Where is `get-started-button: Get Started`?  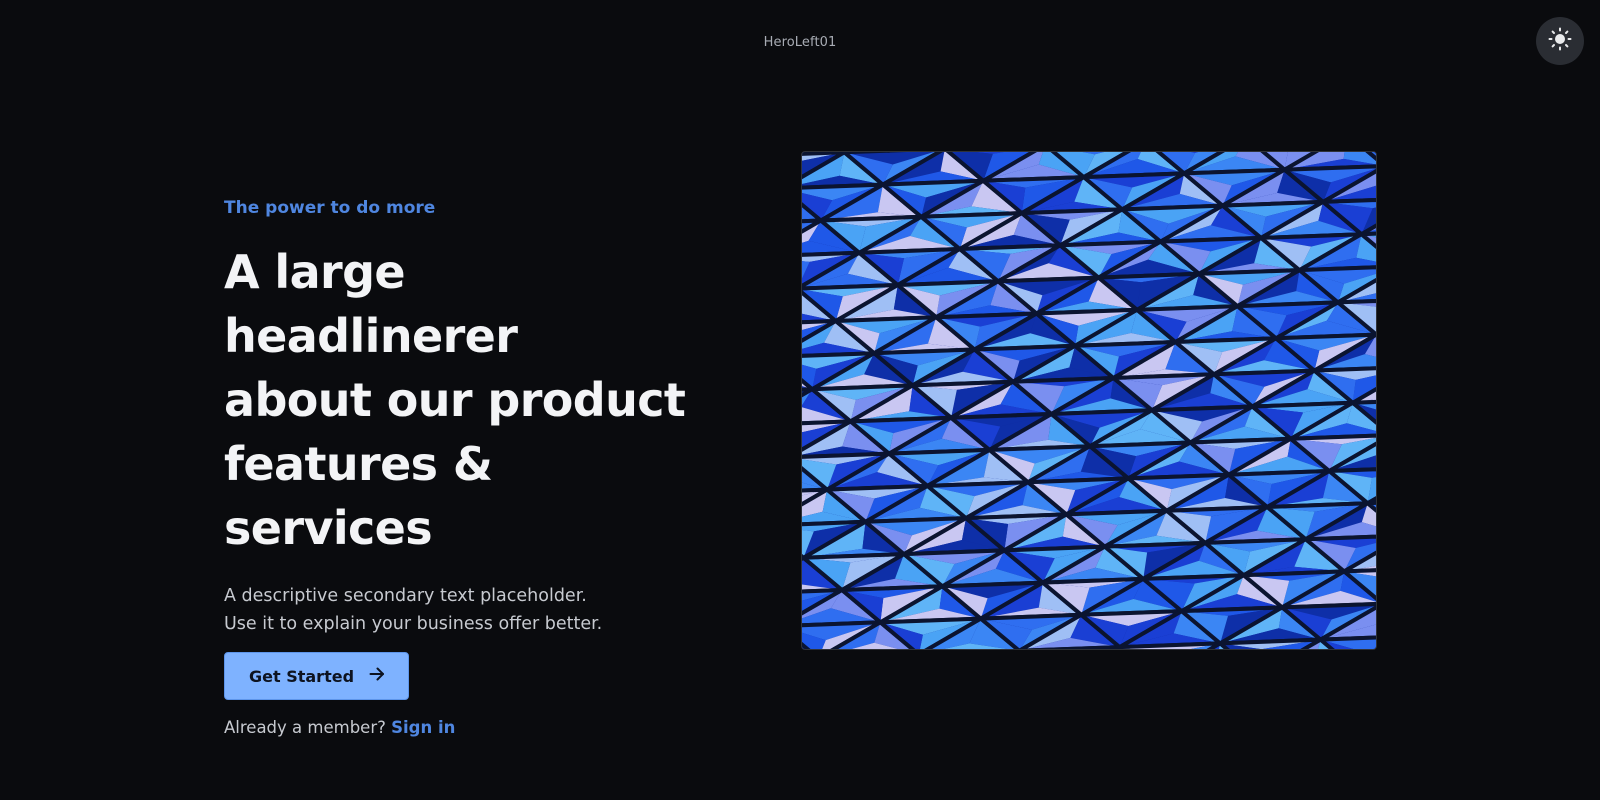 get-started-button: Get Started is located at coordinates (317, 676).